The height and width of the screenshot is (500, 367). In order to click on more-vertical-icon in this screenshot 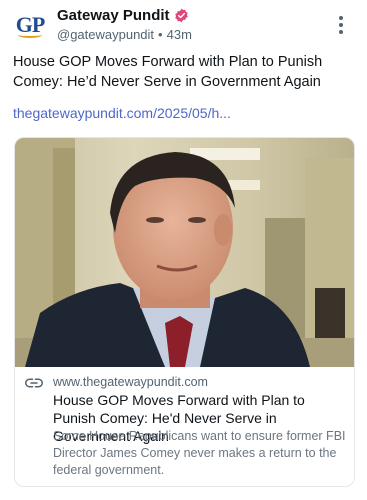, I will do `click(341, 25)`.